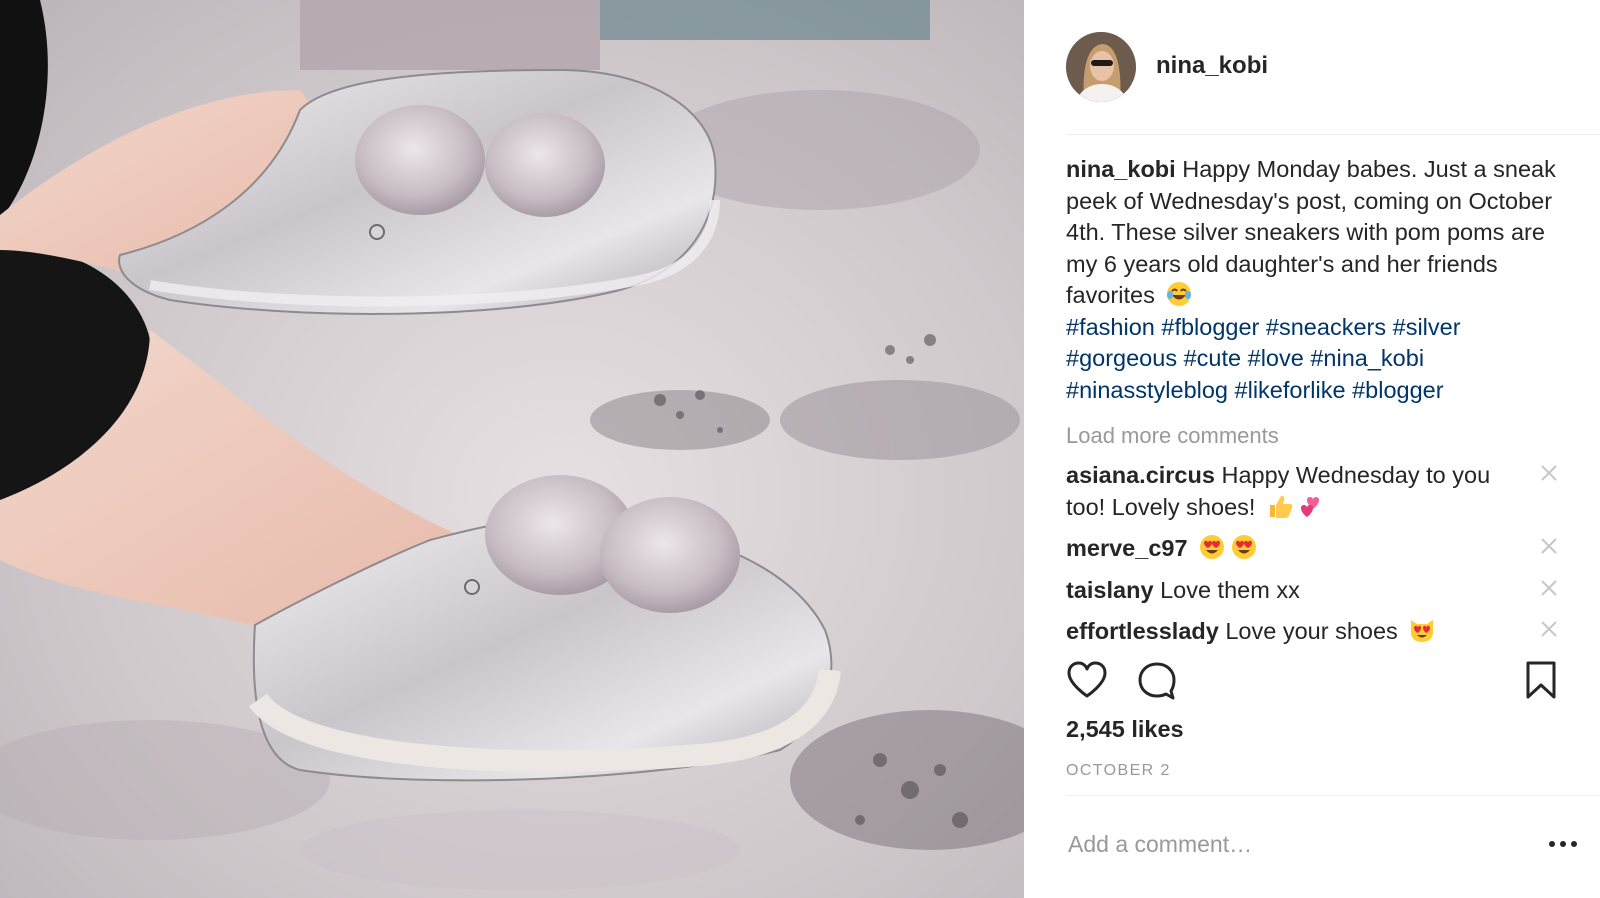 This screenshot has height=898, width=1600. I want to click on comment-username: merve_c97, so click(1127, 548).